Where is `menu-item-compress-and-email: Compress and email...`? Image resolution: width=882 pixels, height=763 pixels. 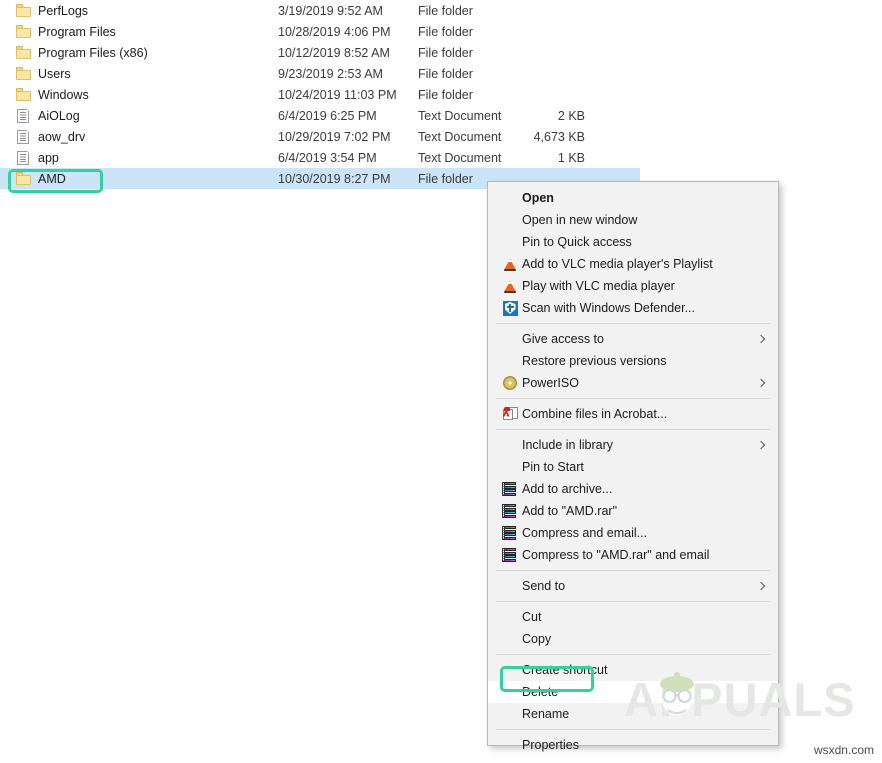 menu-item-compress-and-email: Compress and email... is located at coordinates (633, 533).